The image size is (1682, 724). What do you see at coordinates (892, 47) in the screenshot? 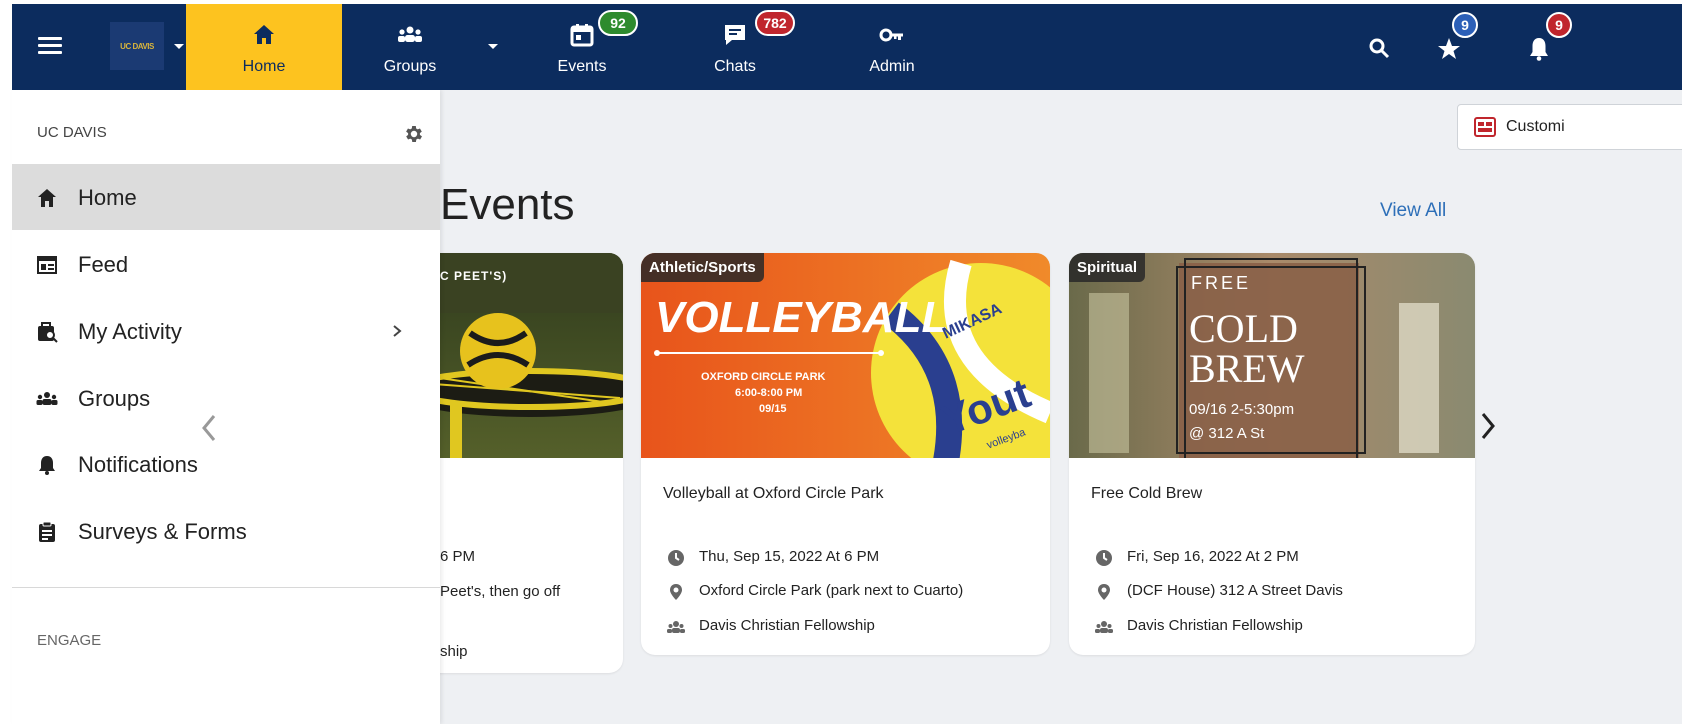
I see `nav-tab-admin: Admin` at bounding box center [892, 47].